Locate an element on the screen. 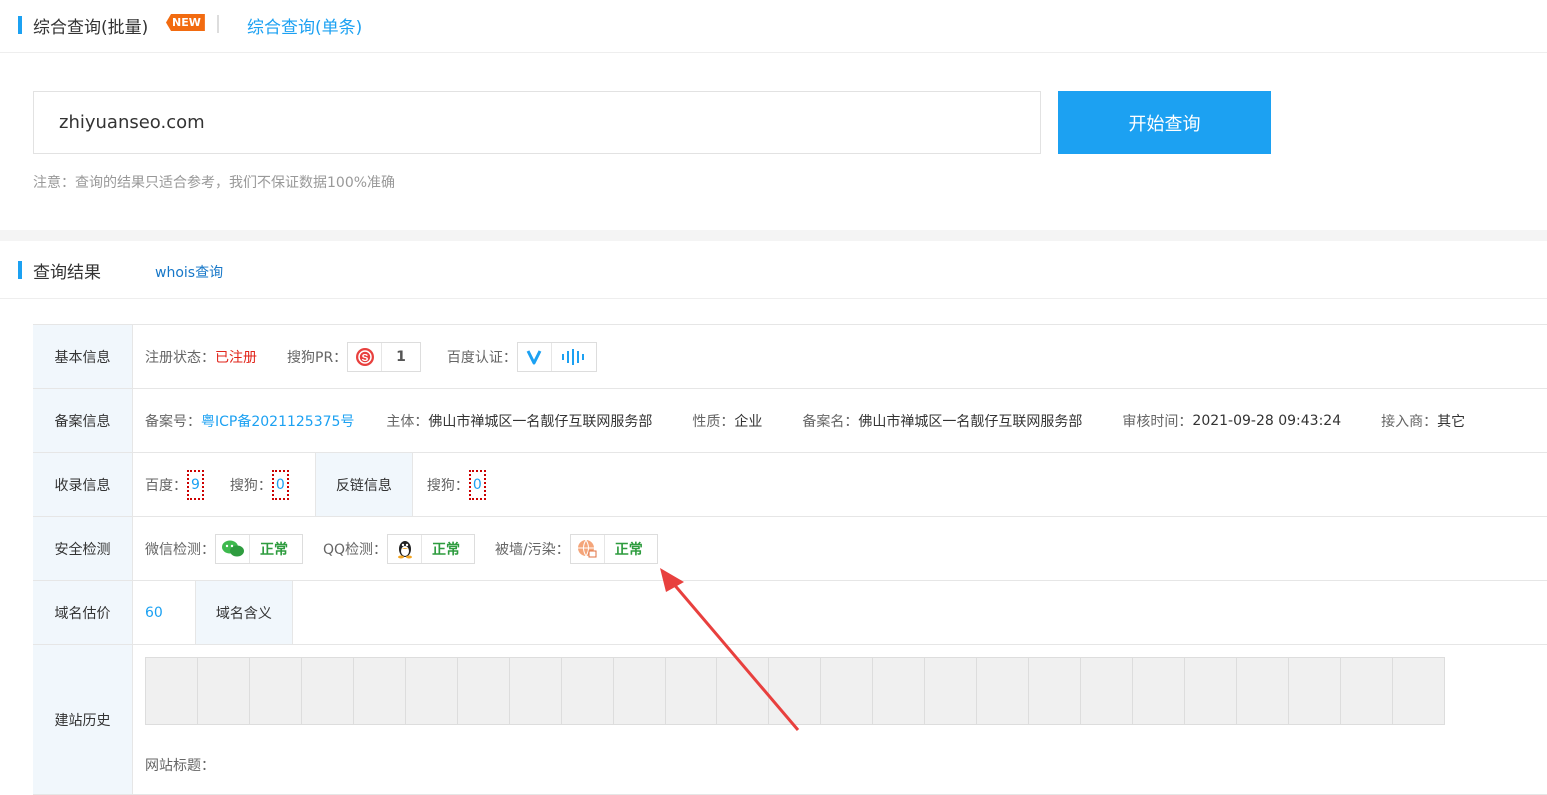 This screenshot has height=795, width=1547. icp-owner-value: 佛山市禅城区一名靓仔互联网服务部 is located at coordinates (540, 421).